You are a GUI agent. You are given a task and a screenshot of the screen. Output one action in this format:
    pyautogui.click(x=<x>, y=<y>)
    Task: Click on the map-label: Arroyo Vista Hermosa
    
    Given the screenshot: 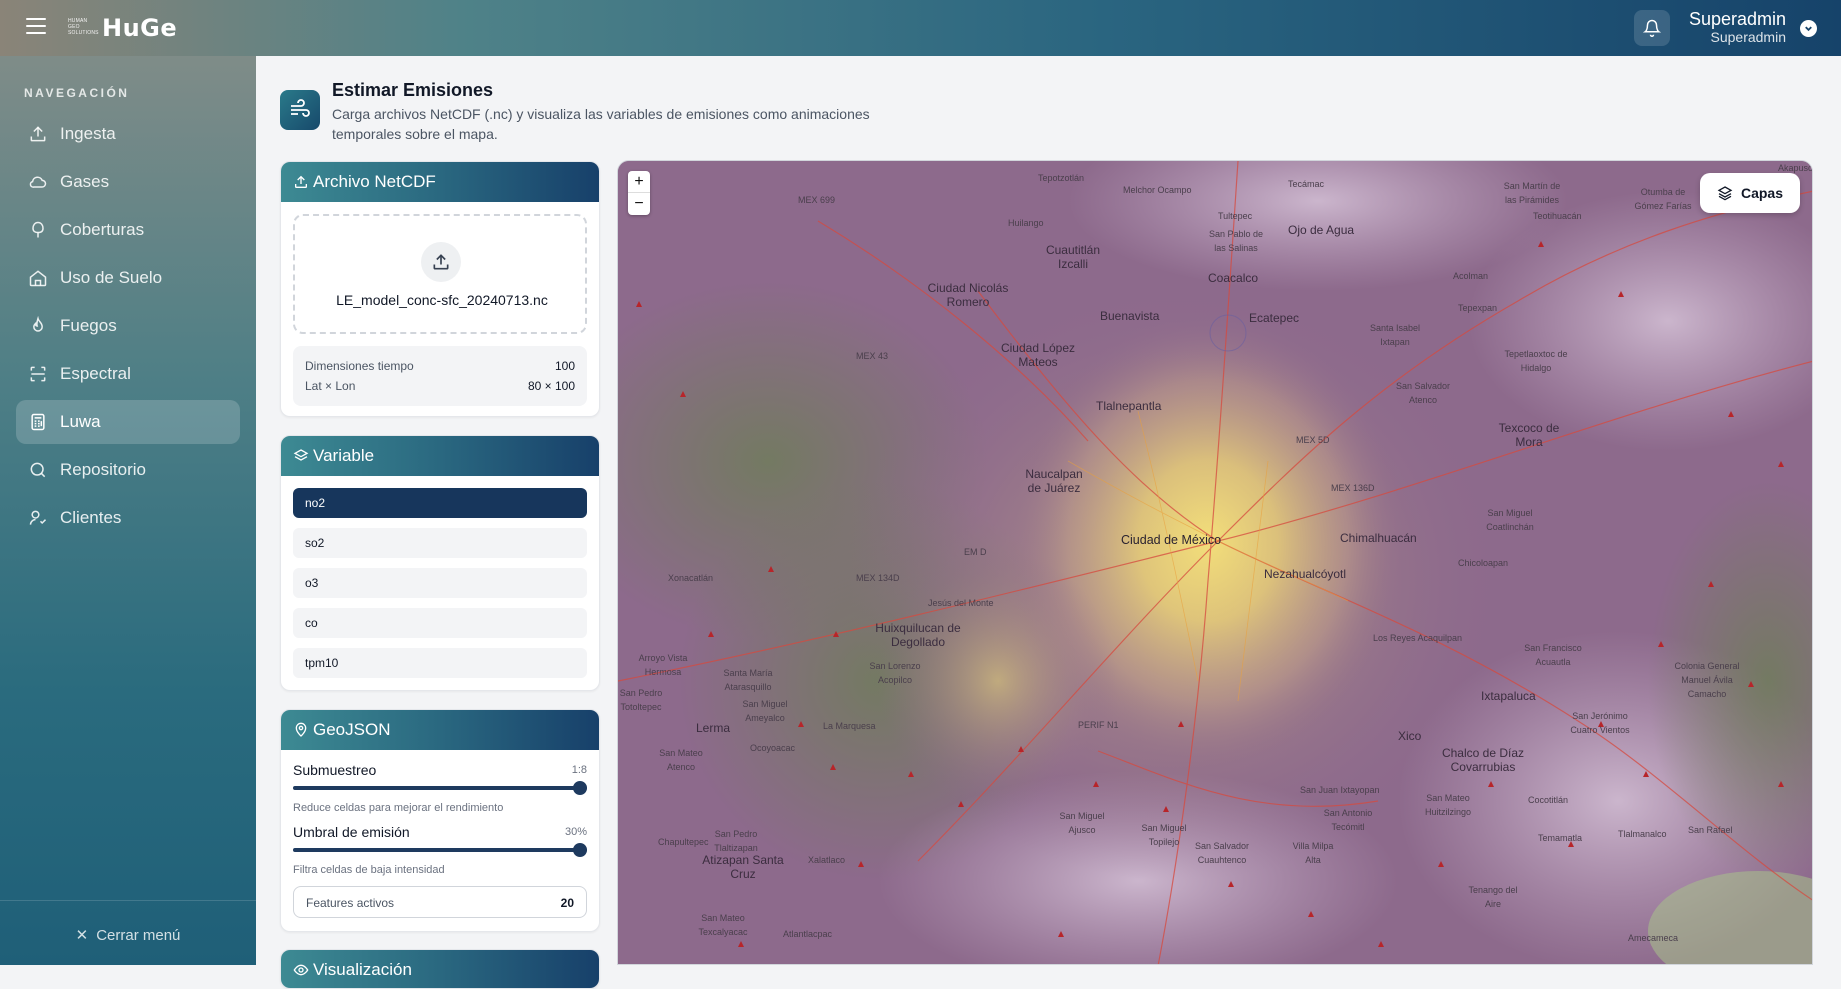 What is the action you would take?
    pyautogui.click(x=663, y=665)
    